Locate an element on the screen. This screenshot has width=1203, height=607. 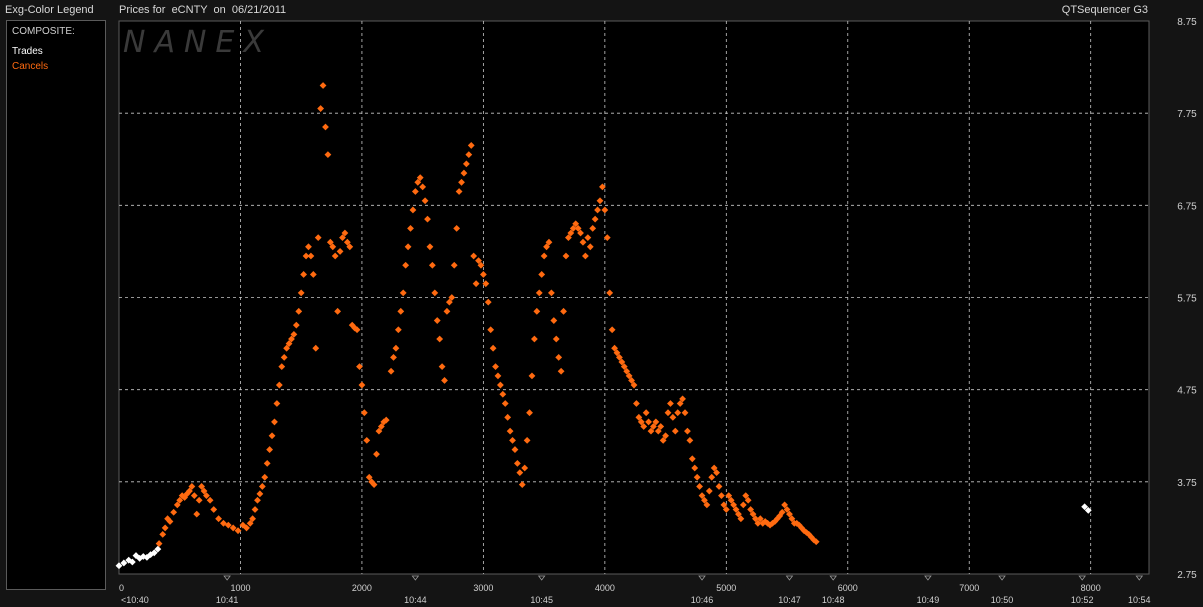
x-tick-label: 4000 is located at coordinates (605, 588).